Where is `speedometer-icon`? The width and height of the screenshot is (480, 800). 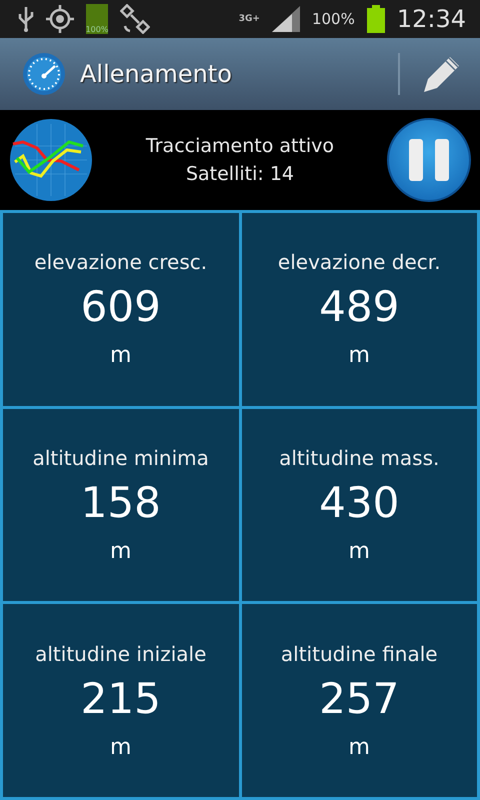 speedometer-icon is located at coordinates (44, 74).